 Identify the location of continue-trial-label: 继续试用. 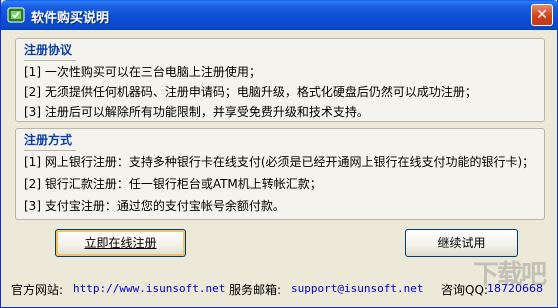
(461, 243).